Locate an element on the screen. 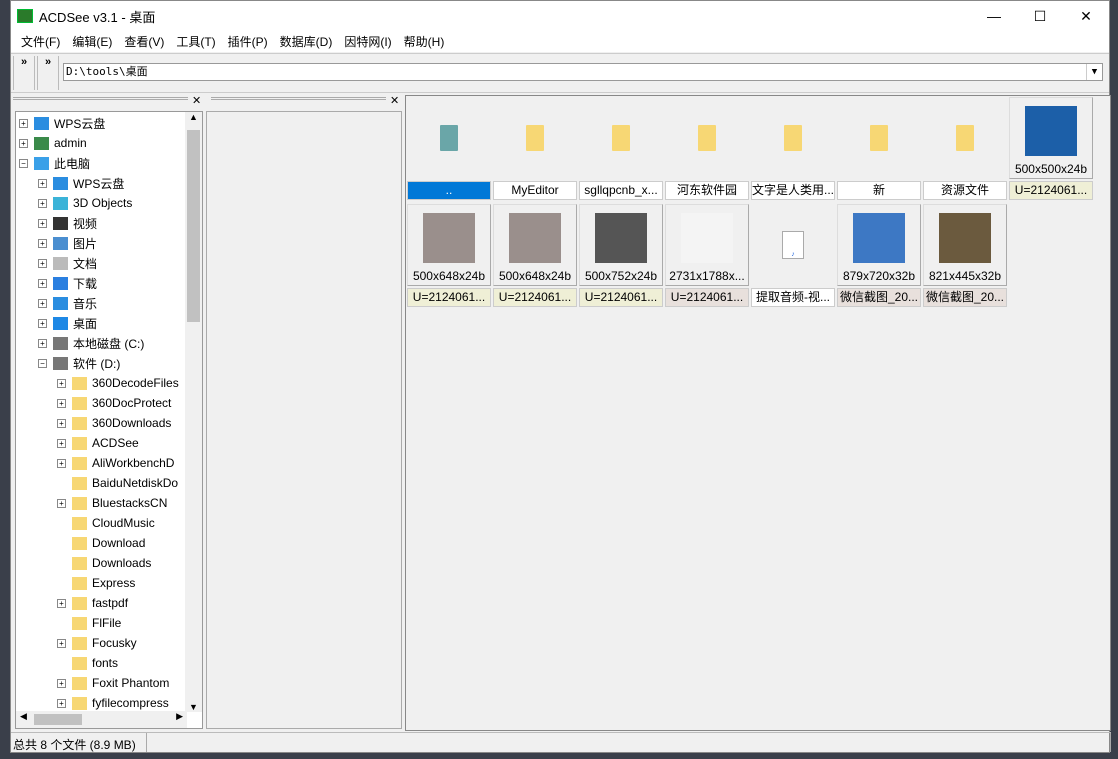 The width and height of the screenshot is (1118, 759). tree-item: + Foxit Phantom is located at coordinates (113, 683).